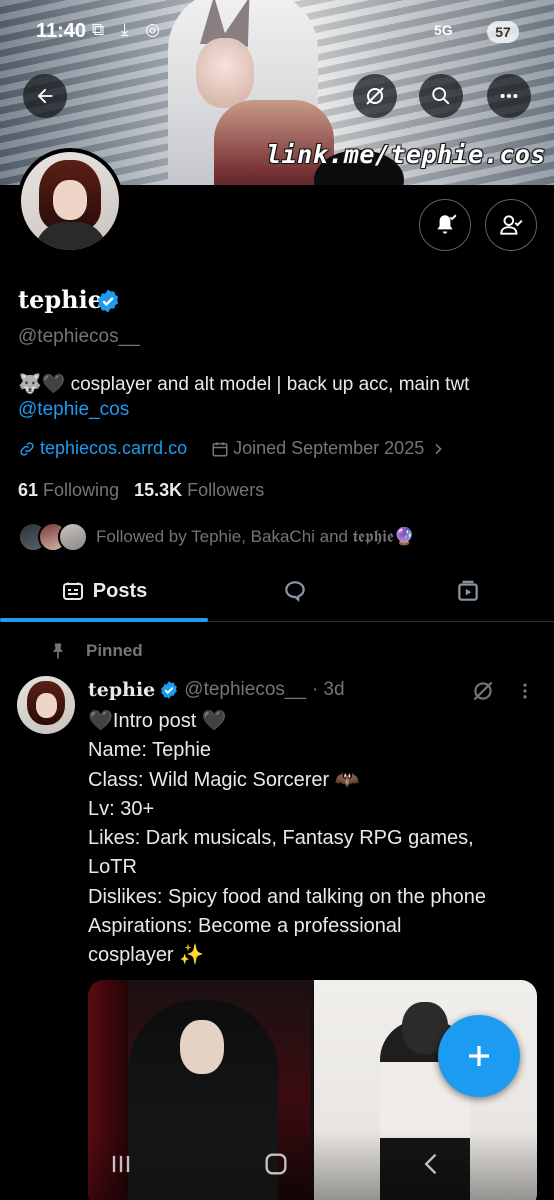 The width and height of the screenshot is (554, 1200). I want to click on post-time: 3d, so click(333, 690).